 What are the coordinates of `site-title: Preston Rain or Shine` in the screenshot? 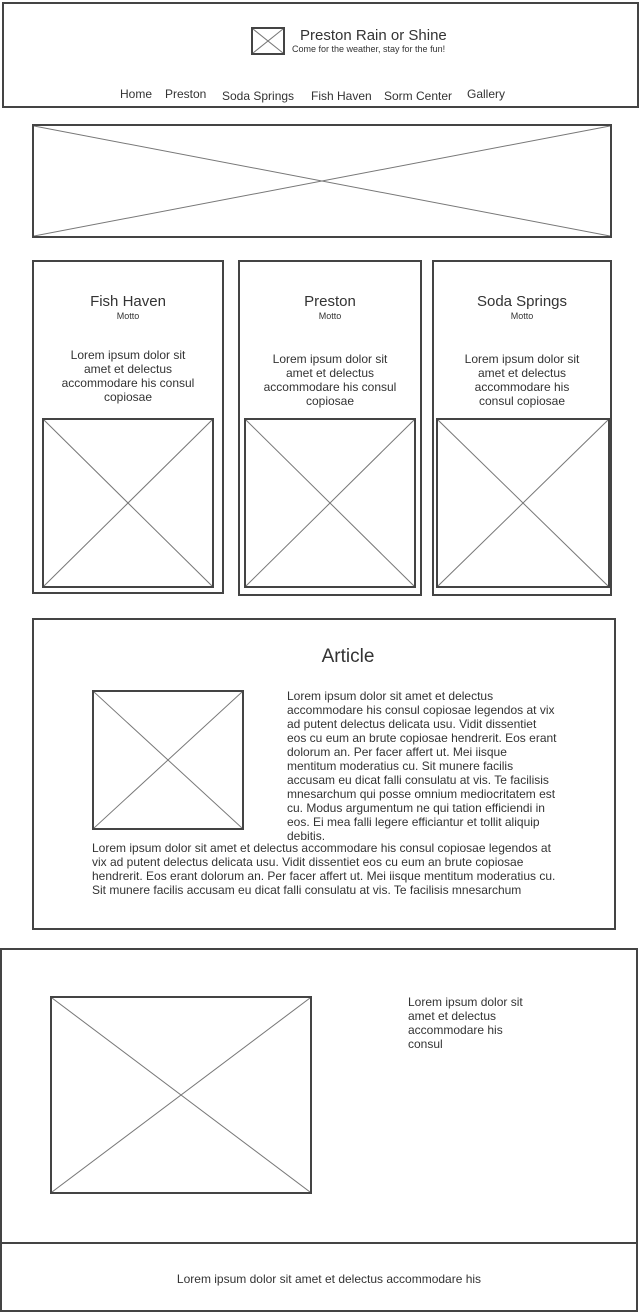 It's located at (373, 35).